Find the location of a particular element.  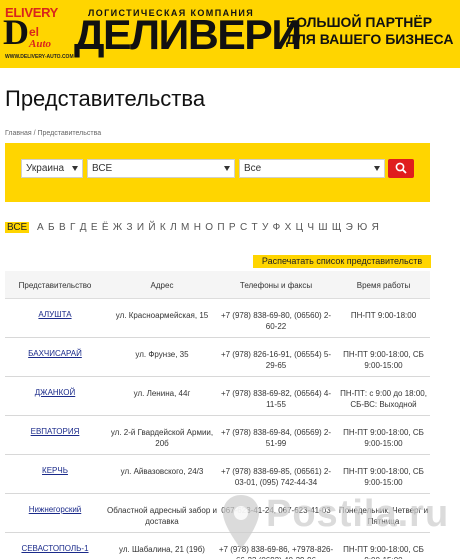

print-list-button: Распечатать список представительств is located at coordinates (342, 261).